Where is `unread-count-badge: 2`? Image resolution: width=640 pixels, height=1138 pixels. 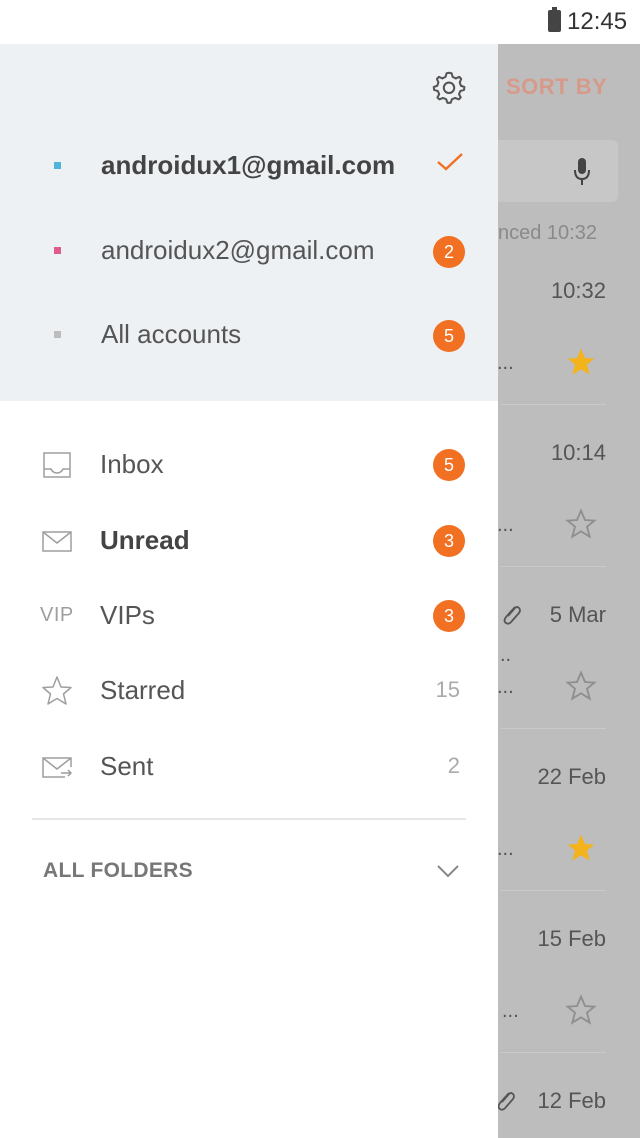 unread-count-badge: 2 is located at coordinates (449, 252).